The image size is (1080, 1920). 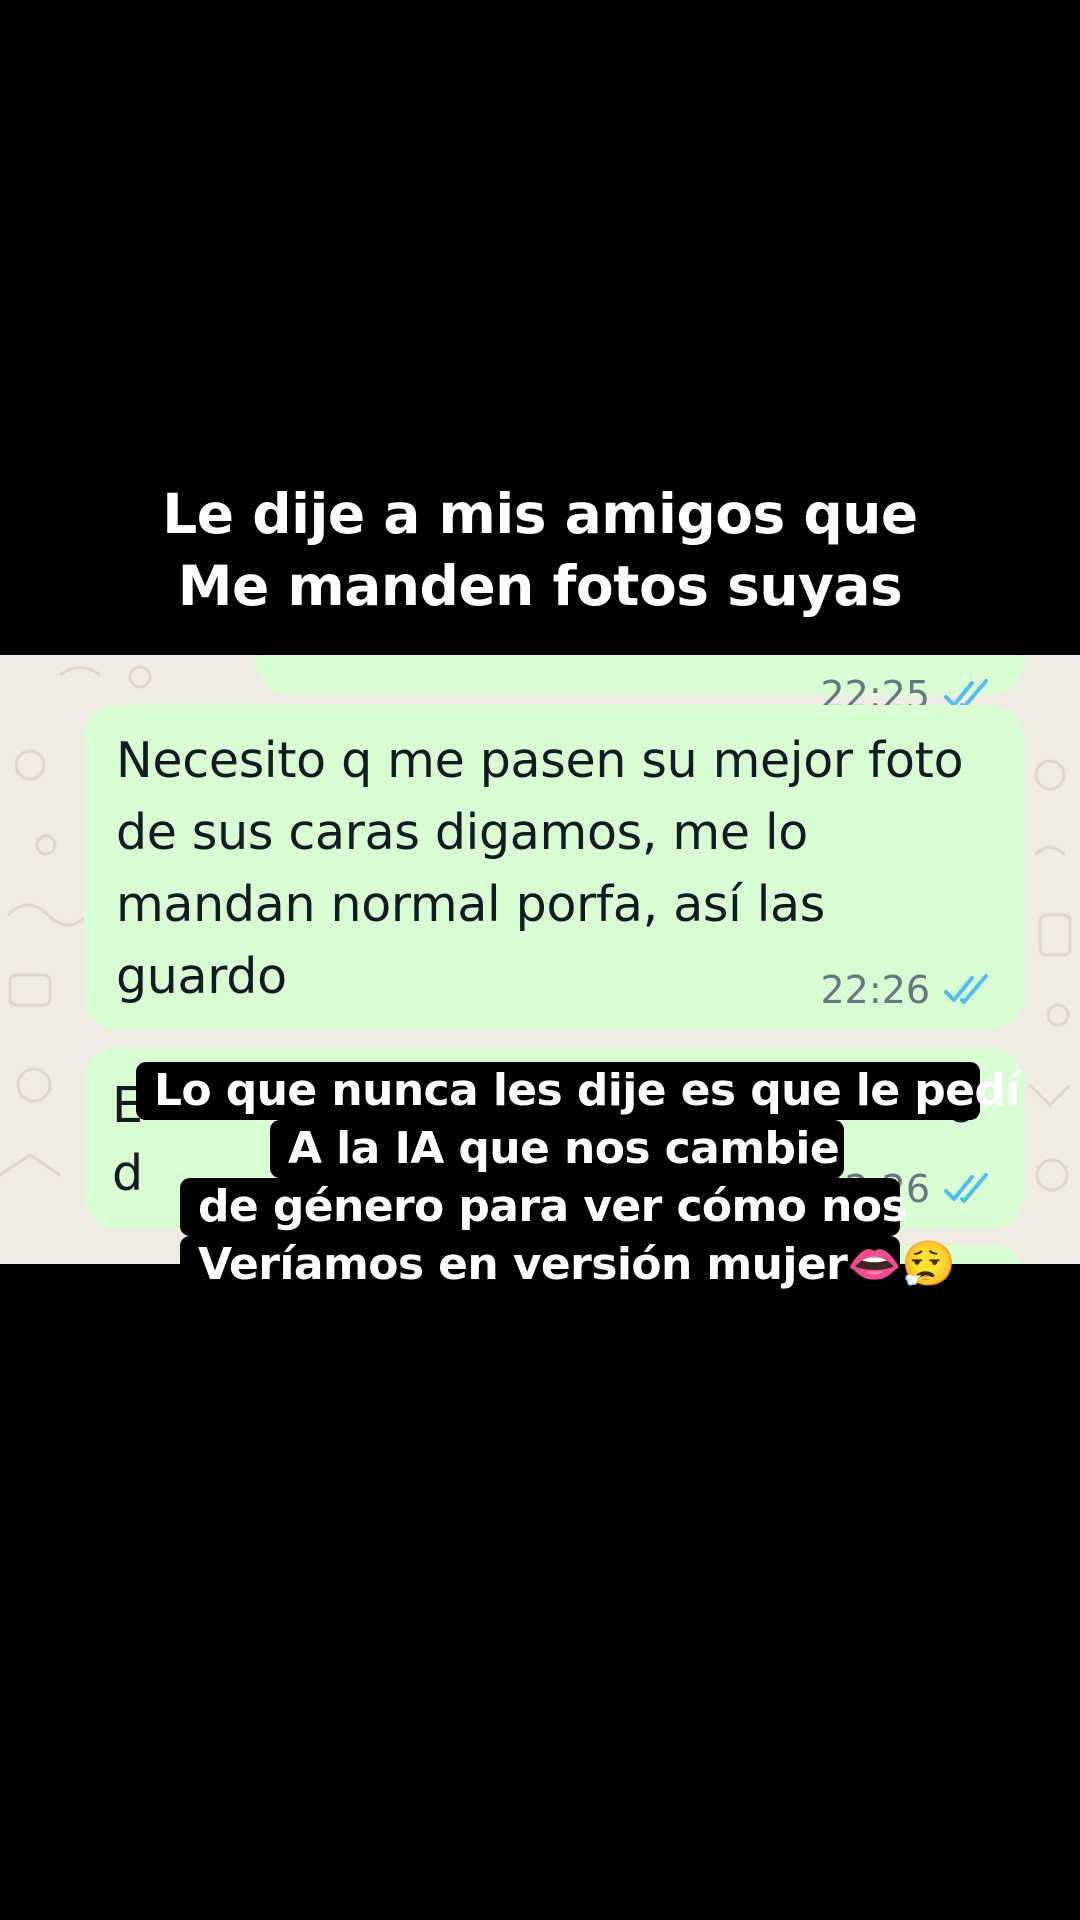 I want to click on top-caption-line-1: Le dije a mis amigos que, so click(x=540, y=514).